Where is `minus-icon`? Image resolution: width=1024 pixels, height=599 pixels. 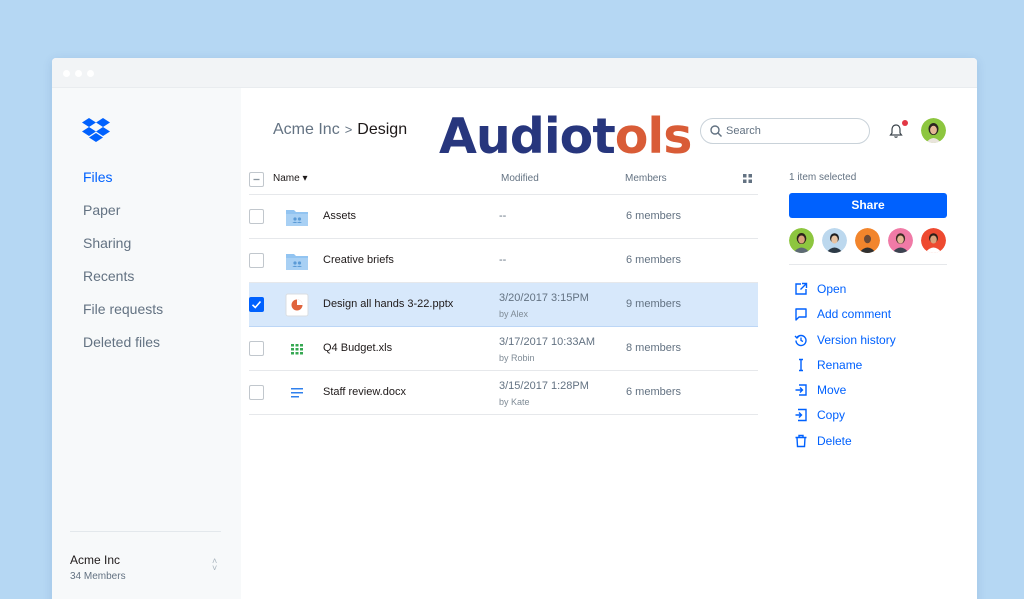 minus-icon is located at coordinates (256, 179).